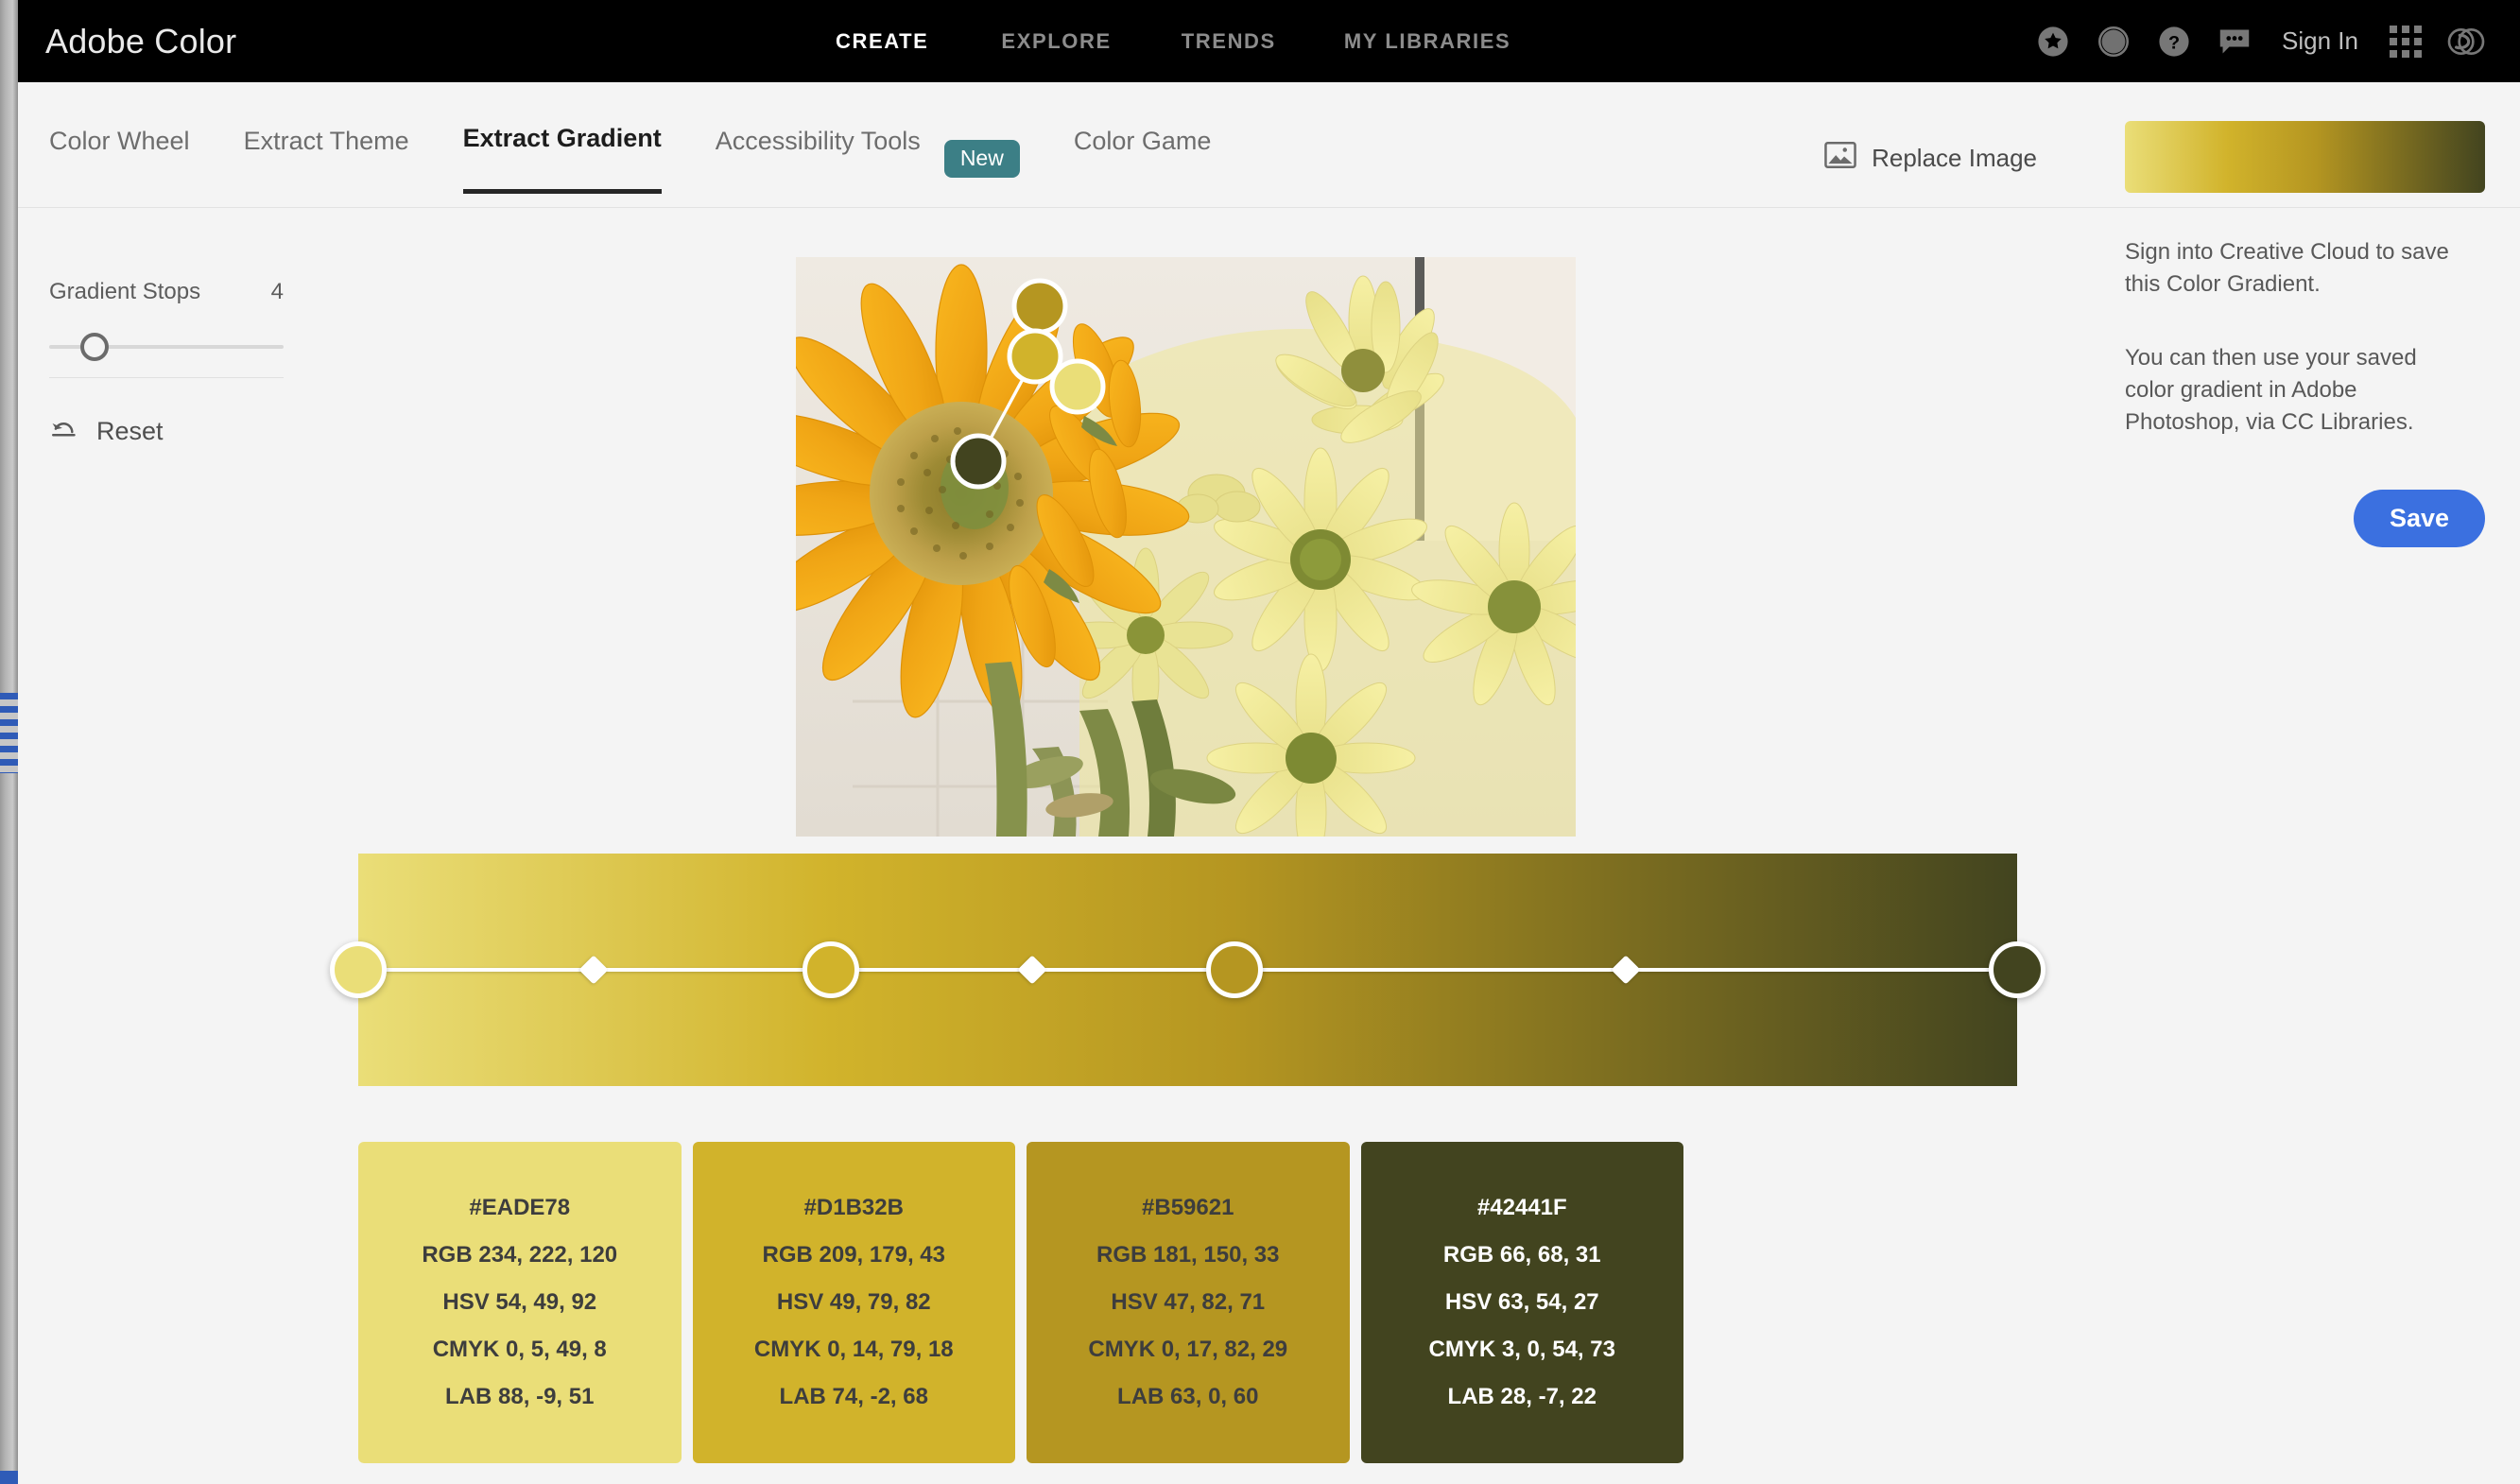 This screenshot has height=1484, width=2520. Describe the element at coordinates (2419, 519) in the screenshot. I see `save-button: Save` at that location.